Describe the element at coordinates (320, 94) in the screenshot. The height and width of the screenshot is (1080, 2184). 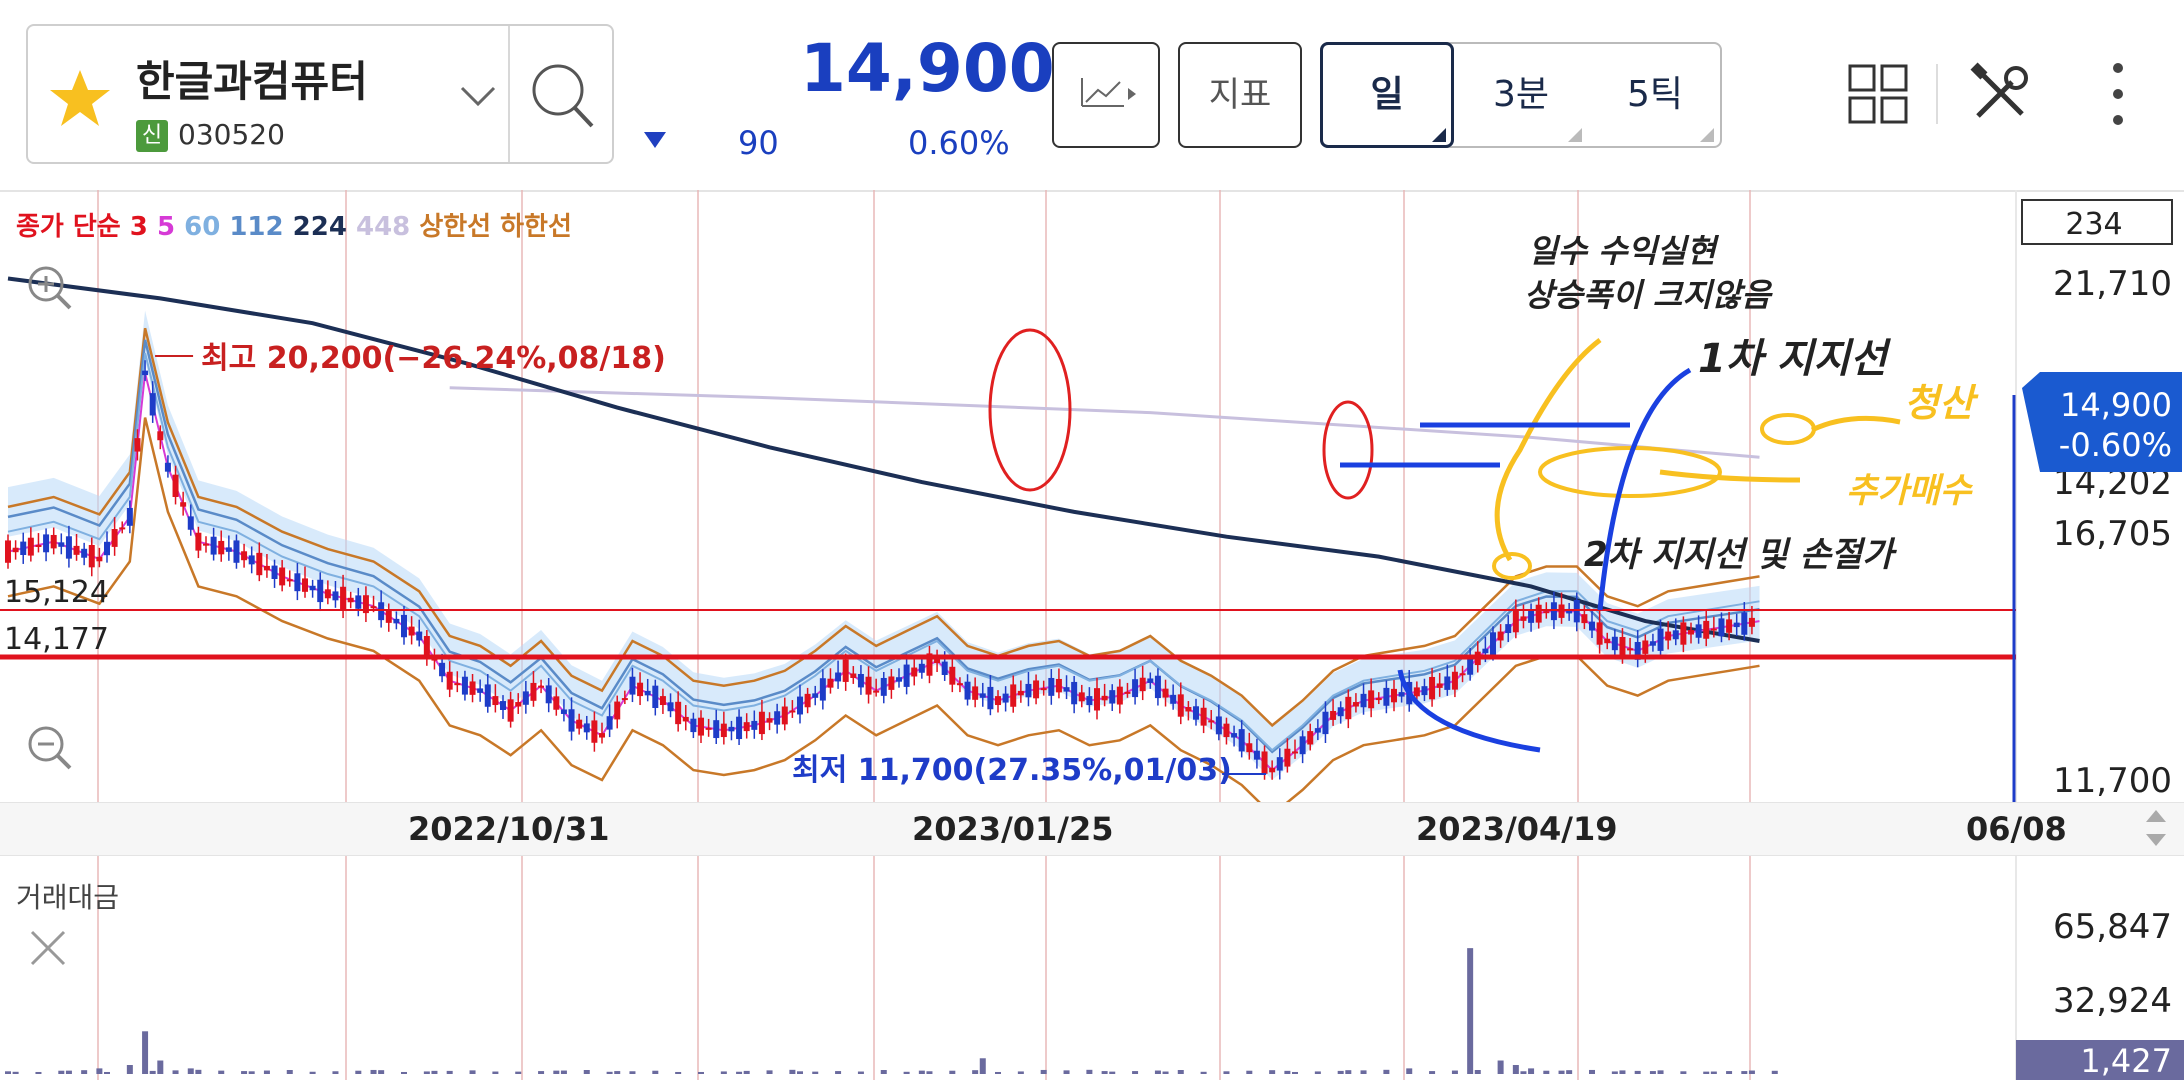
I see `stock-selector: 한글과컴퓨터 신 030520` at that location.